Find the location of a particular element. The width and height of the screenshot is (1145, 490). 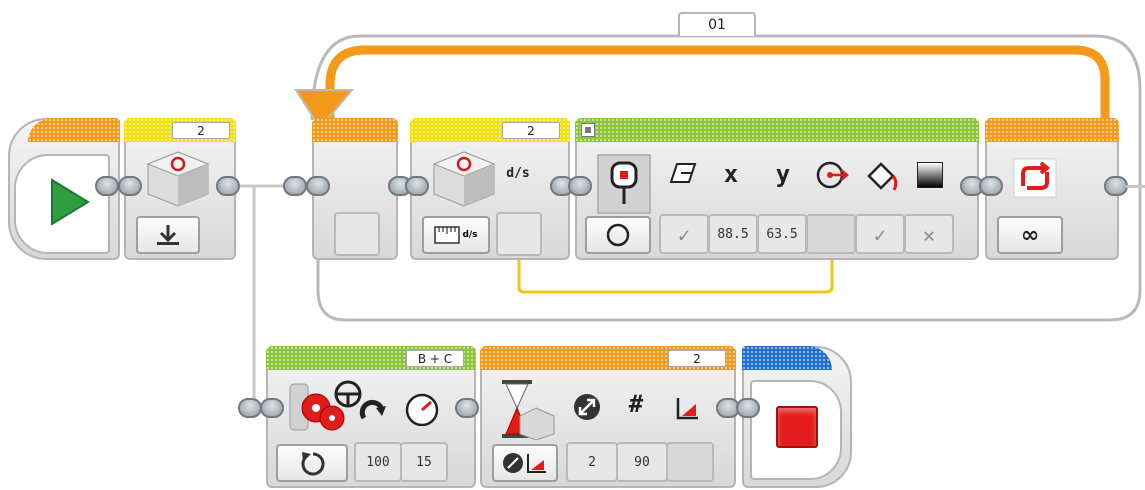

loop-end-input-connector is located at coordinates (991, 186).